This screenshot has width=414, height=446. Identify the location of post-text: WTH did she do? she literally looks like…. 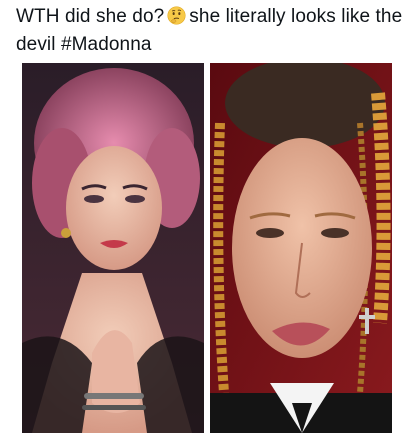
(212, 31).